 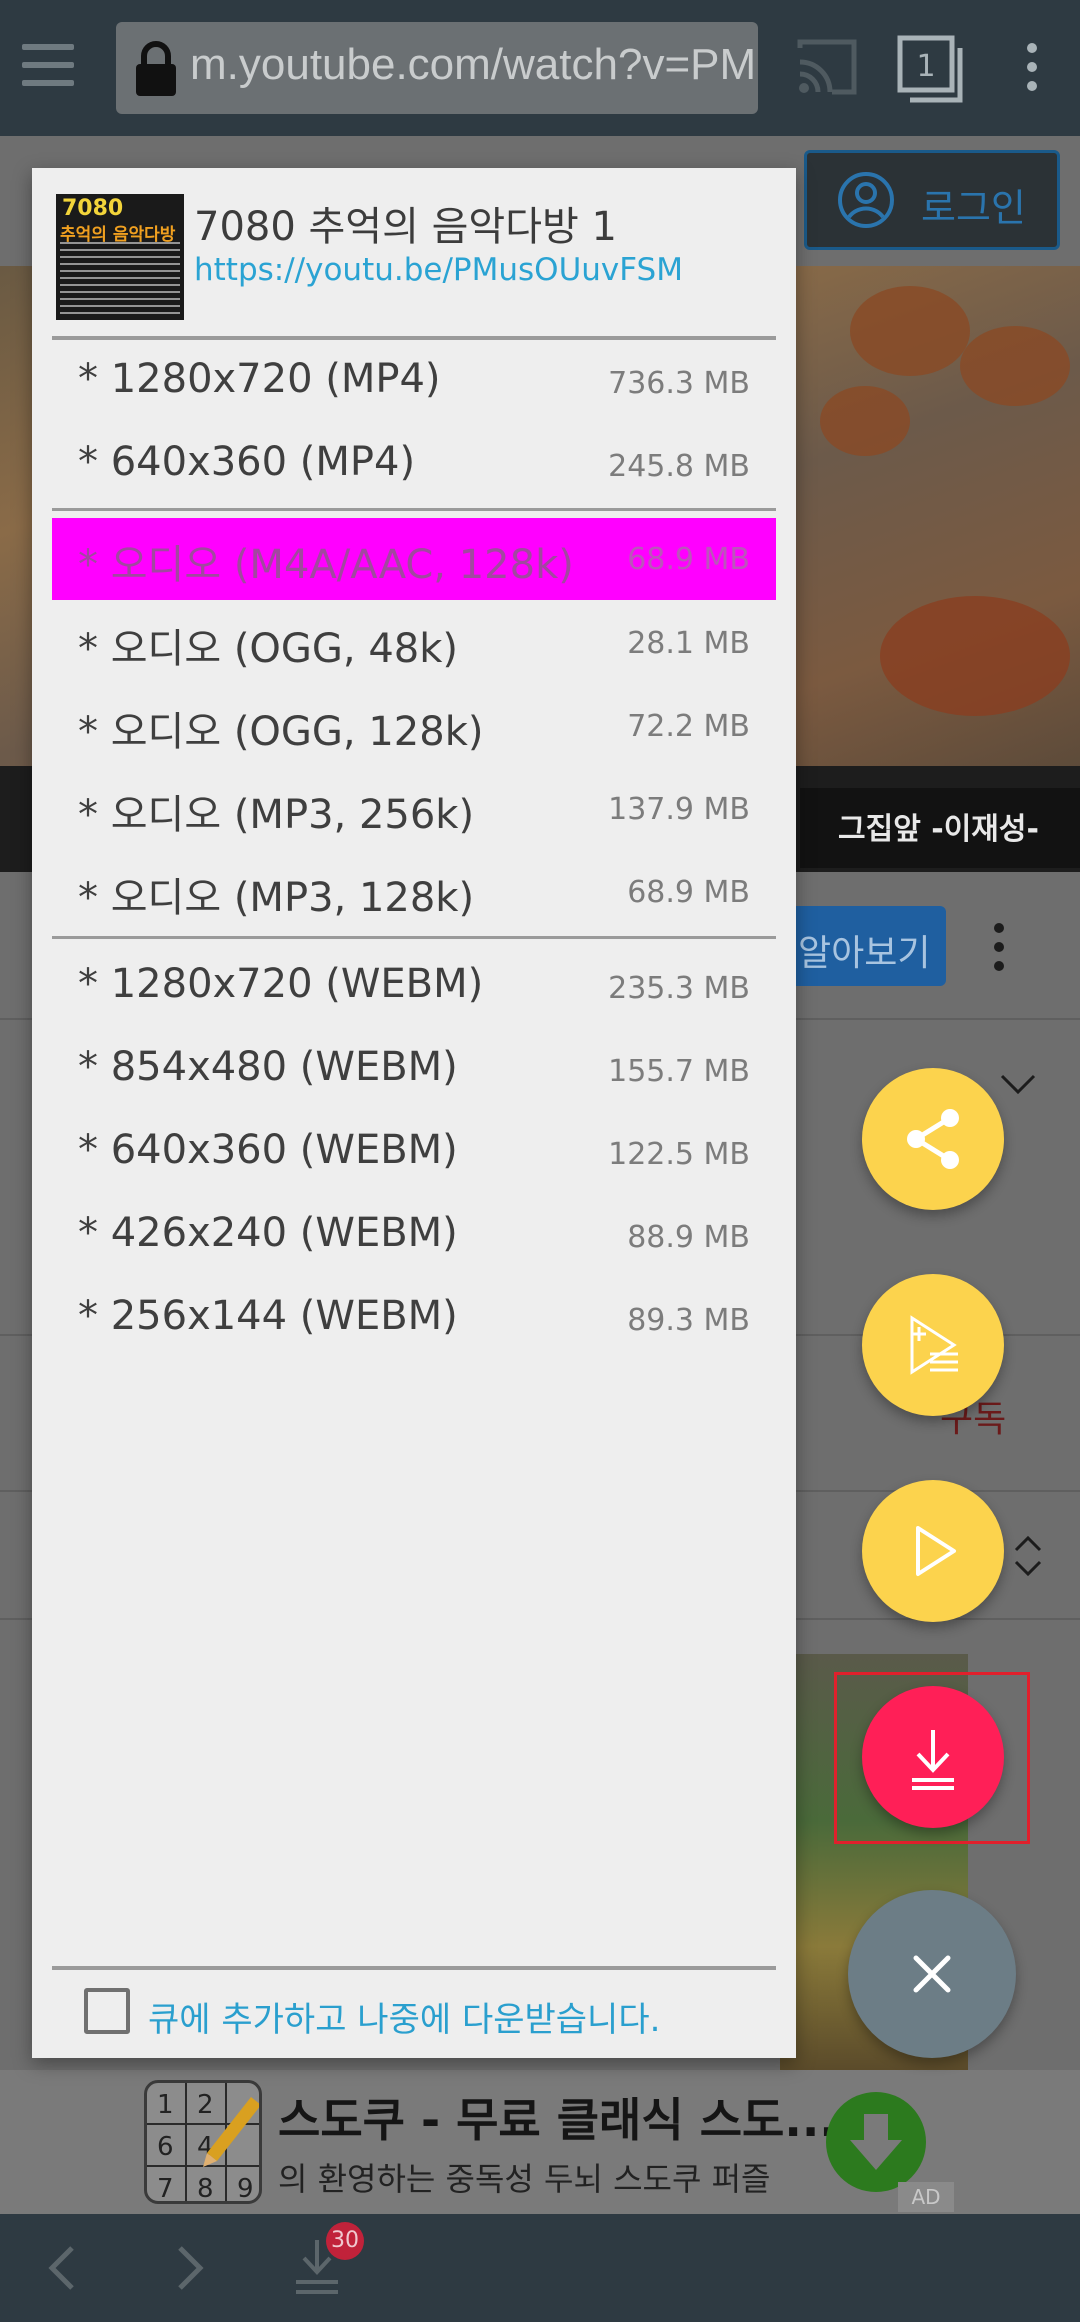 What do you see at coordinates (827, 67) in the screenshot?
I see `cast-icon` at bounding box center [827, 67].